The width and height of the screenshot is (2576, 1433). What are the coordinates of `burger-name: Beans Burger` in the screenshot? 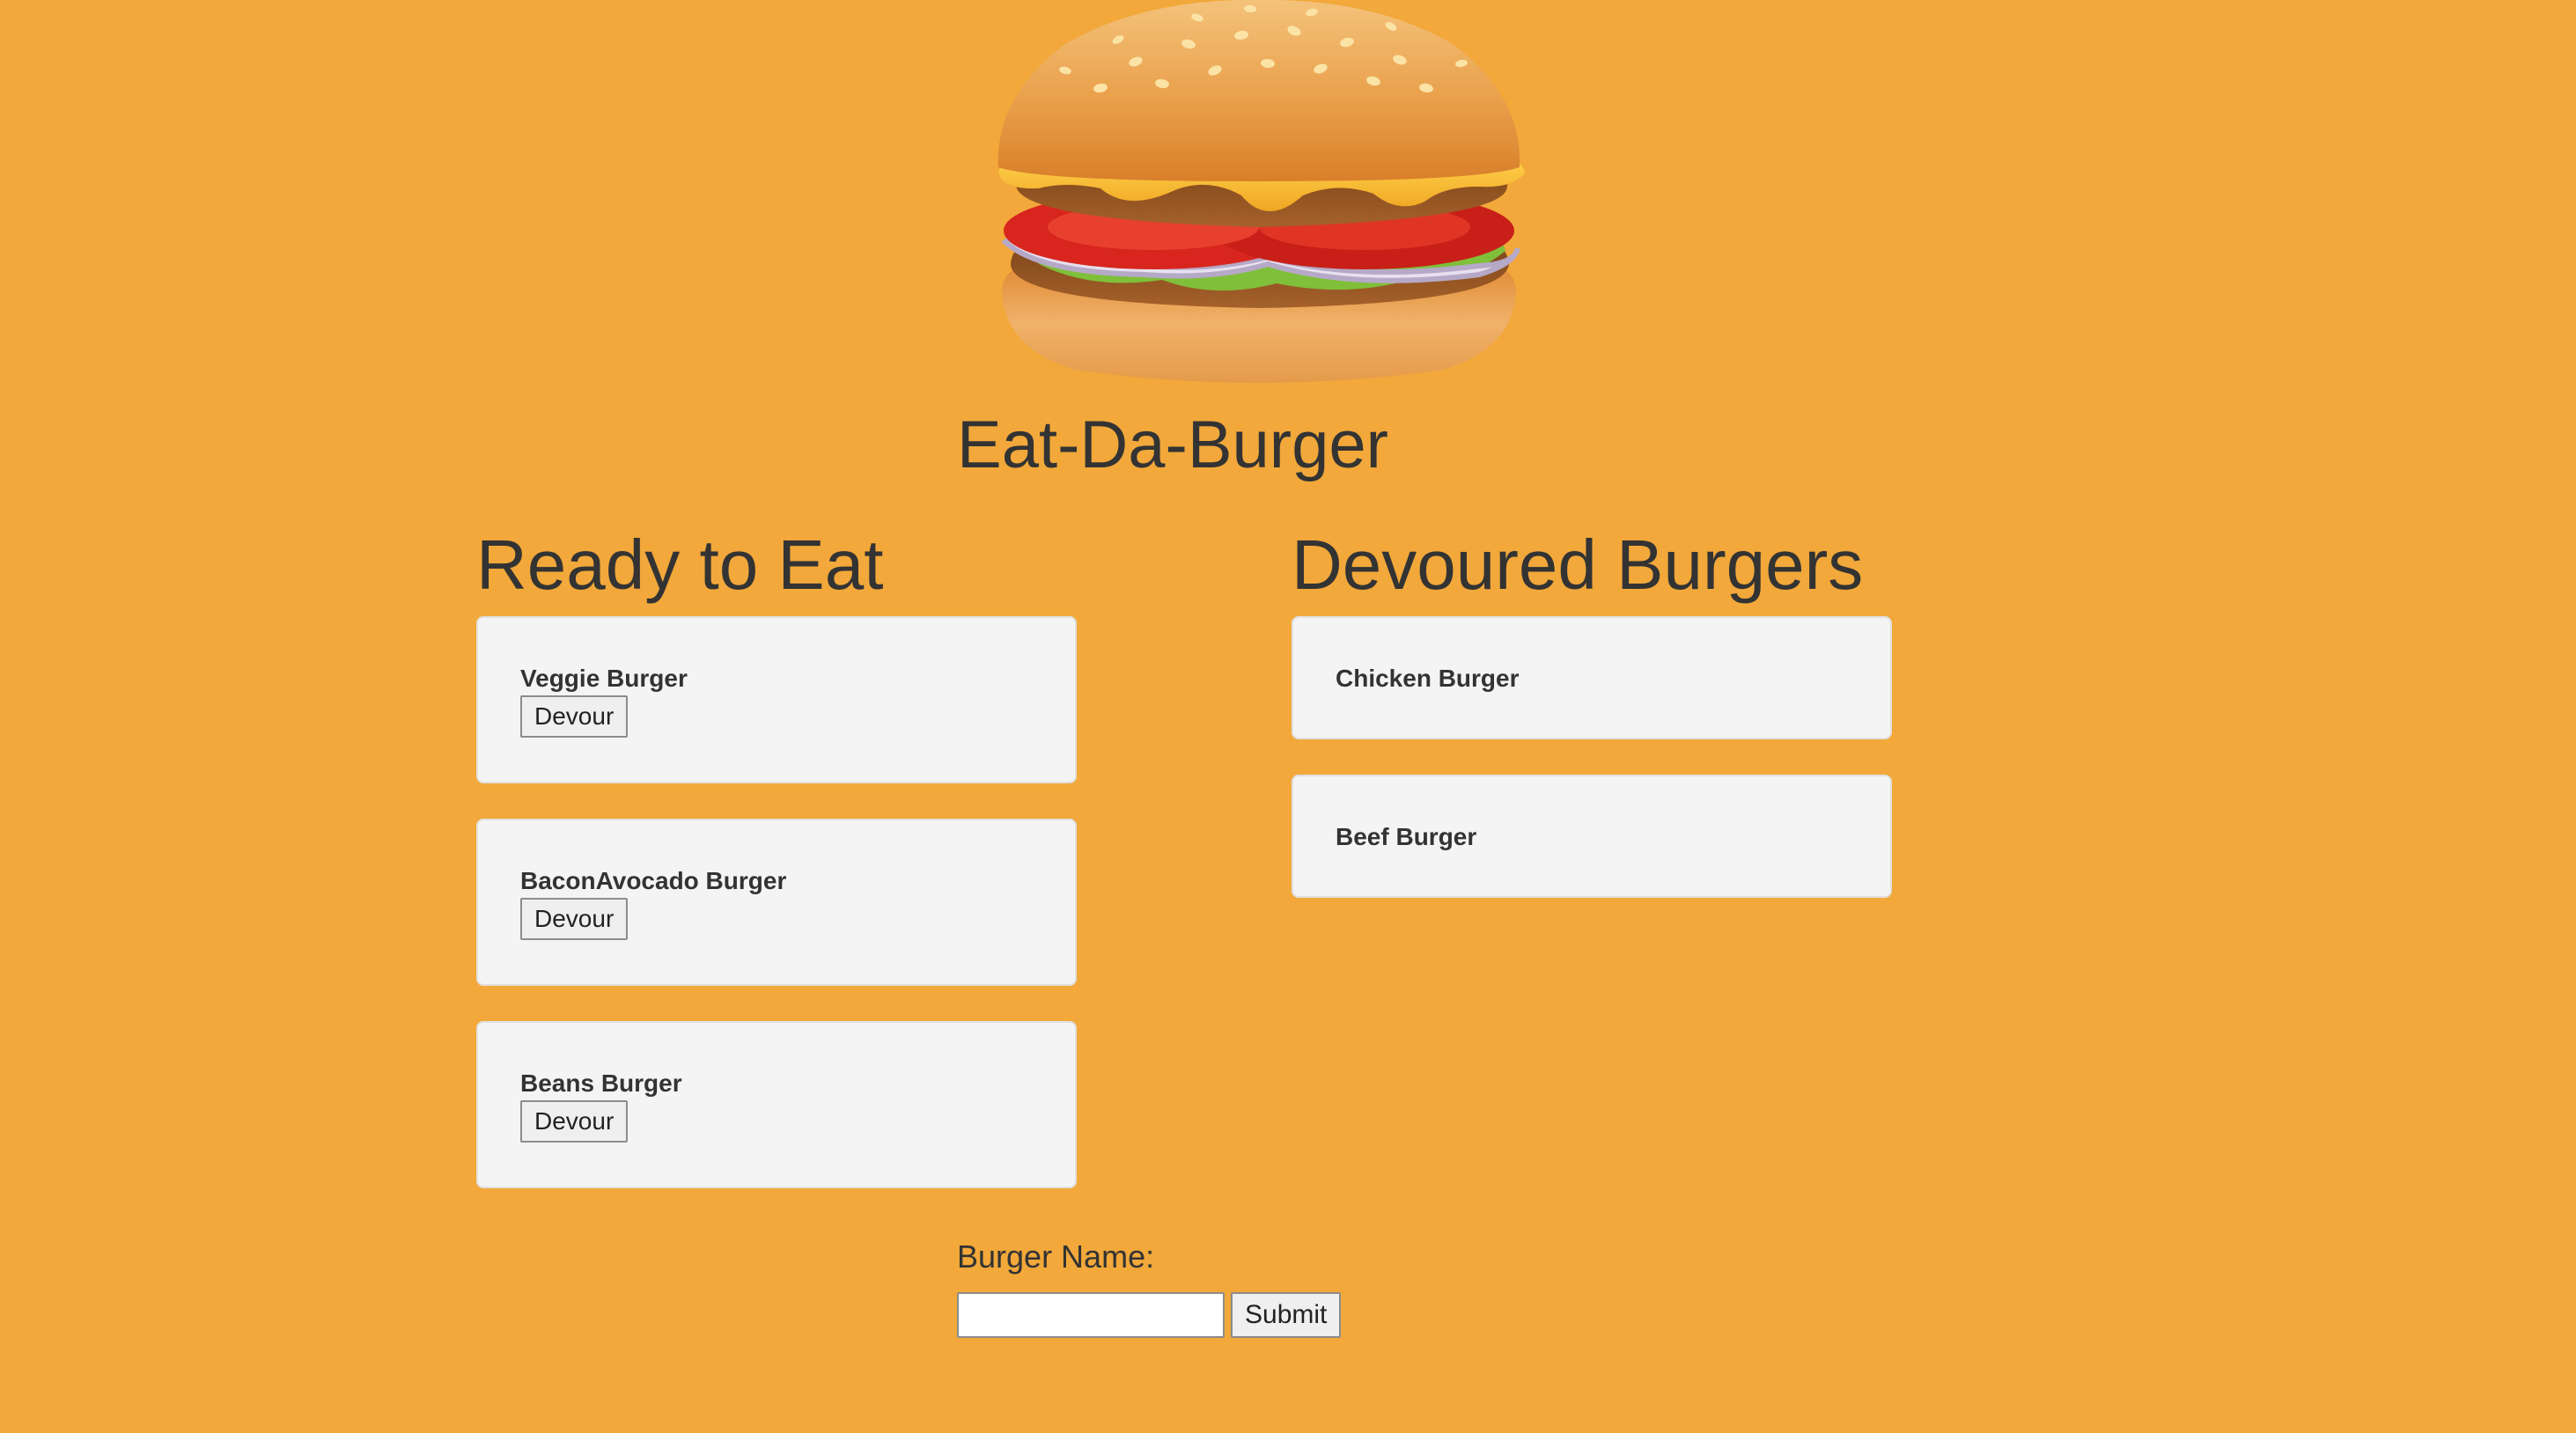 It's located at (601, 1083).